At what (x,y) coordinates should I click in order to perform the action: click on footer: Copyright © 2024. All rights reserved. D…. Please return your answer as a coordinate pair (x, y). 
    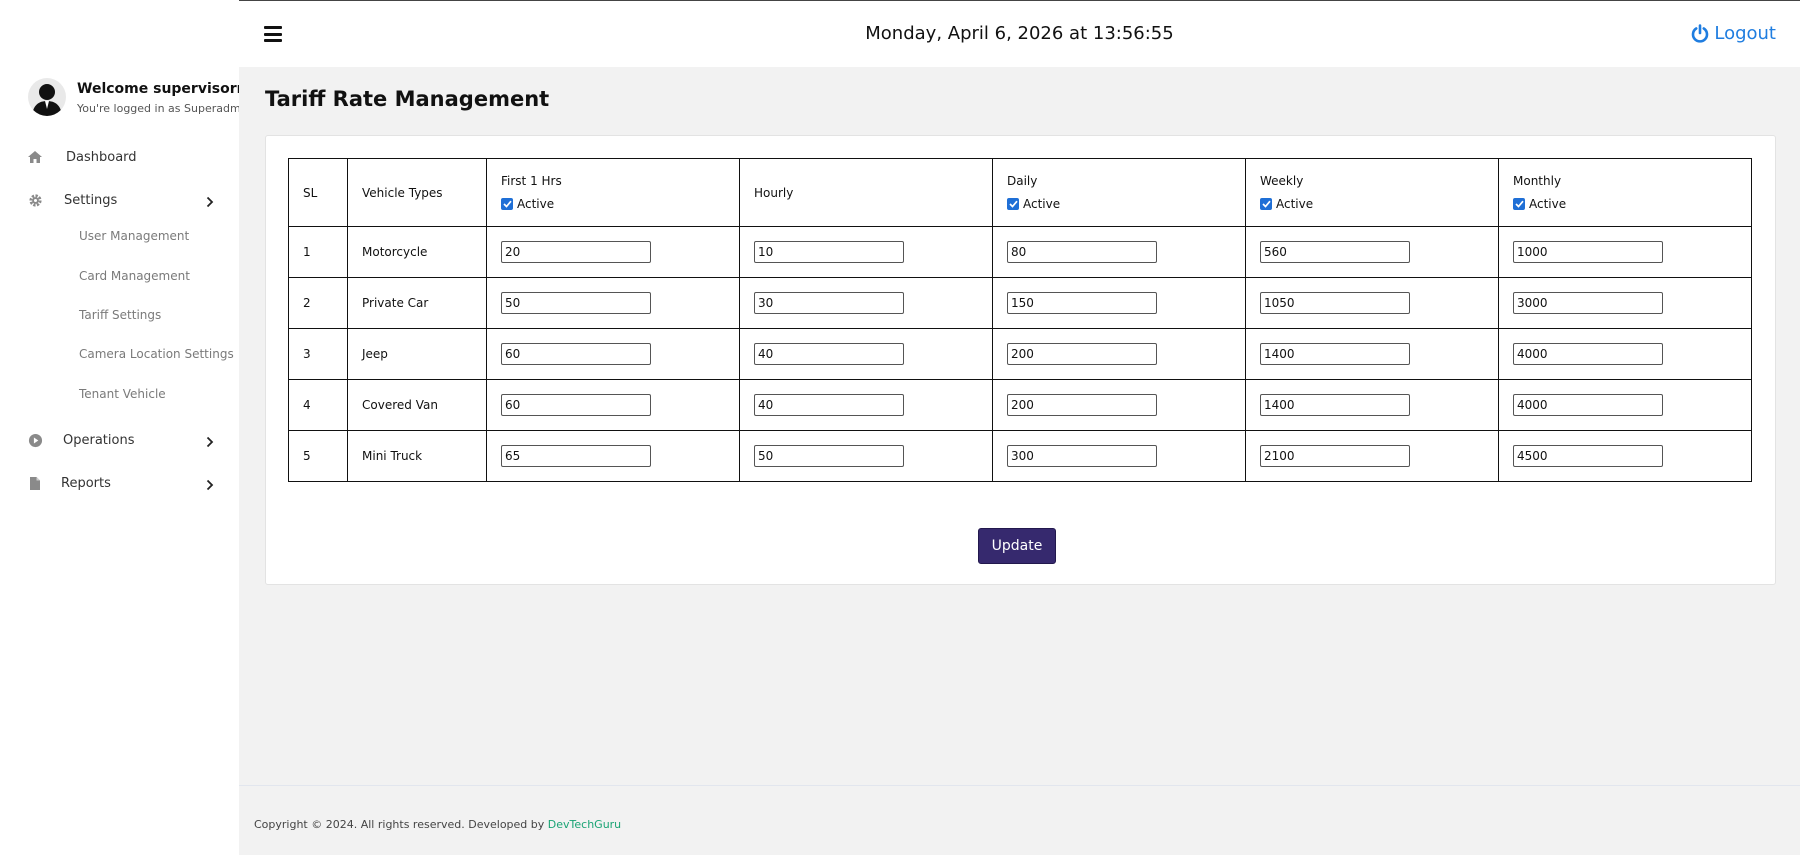
    Looking at the image, I should click on (1019, 820).